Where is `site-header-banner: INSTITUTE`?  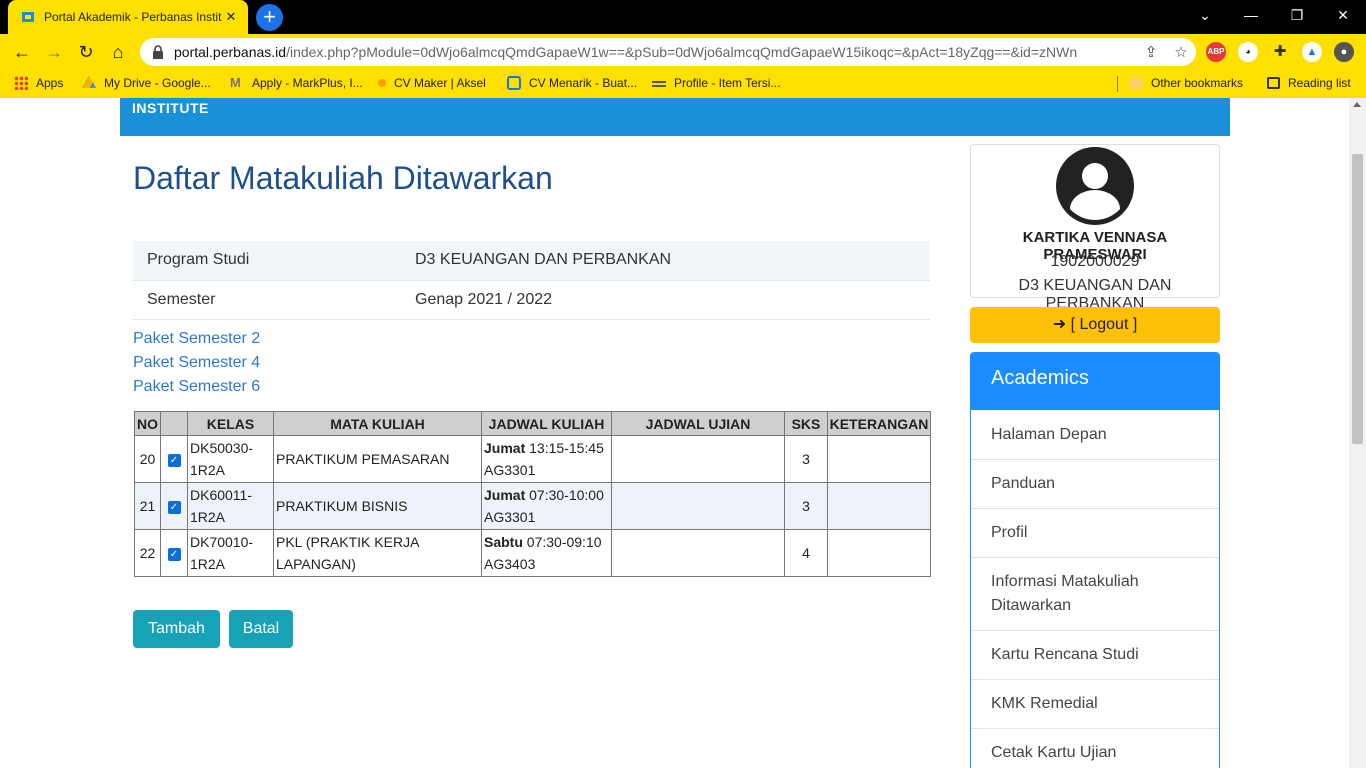 site-header-banner: INSTITUTE is located at coordinates (675, 117).